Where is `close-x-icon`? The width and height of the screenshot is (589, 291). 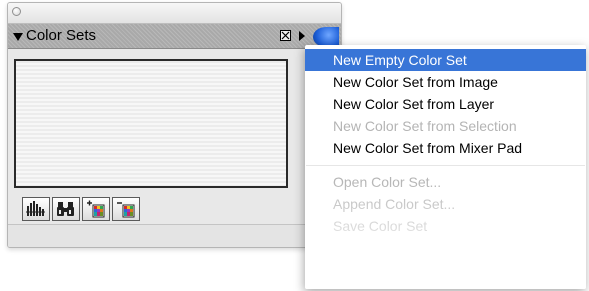 close-x-icon is located at coordinates (285, 35).